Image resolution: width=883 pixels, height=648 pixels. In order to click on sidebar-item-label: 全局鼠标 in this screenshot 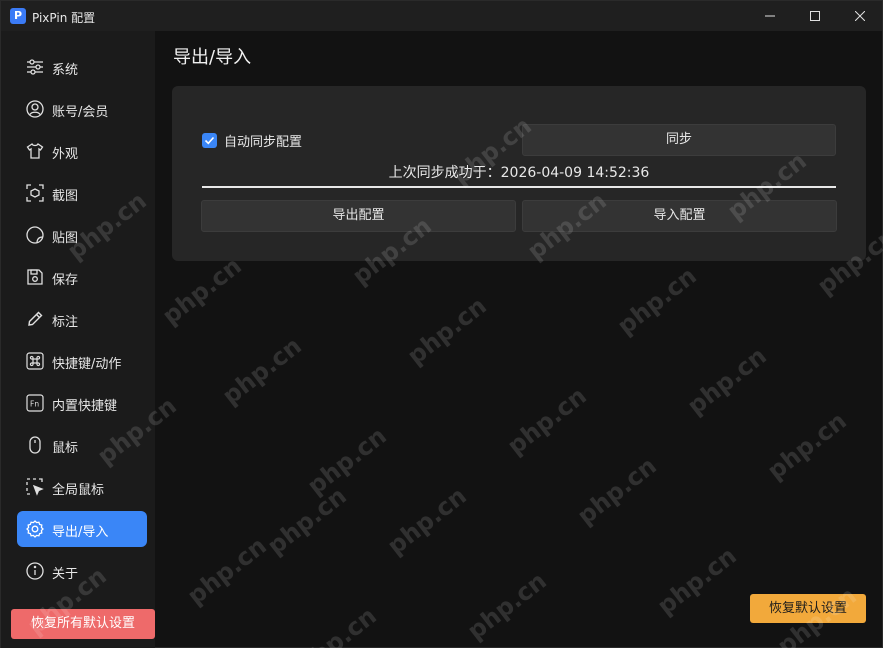, I will do `click(78, 490)`.